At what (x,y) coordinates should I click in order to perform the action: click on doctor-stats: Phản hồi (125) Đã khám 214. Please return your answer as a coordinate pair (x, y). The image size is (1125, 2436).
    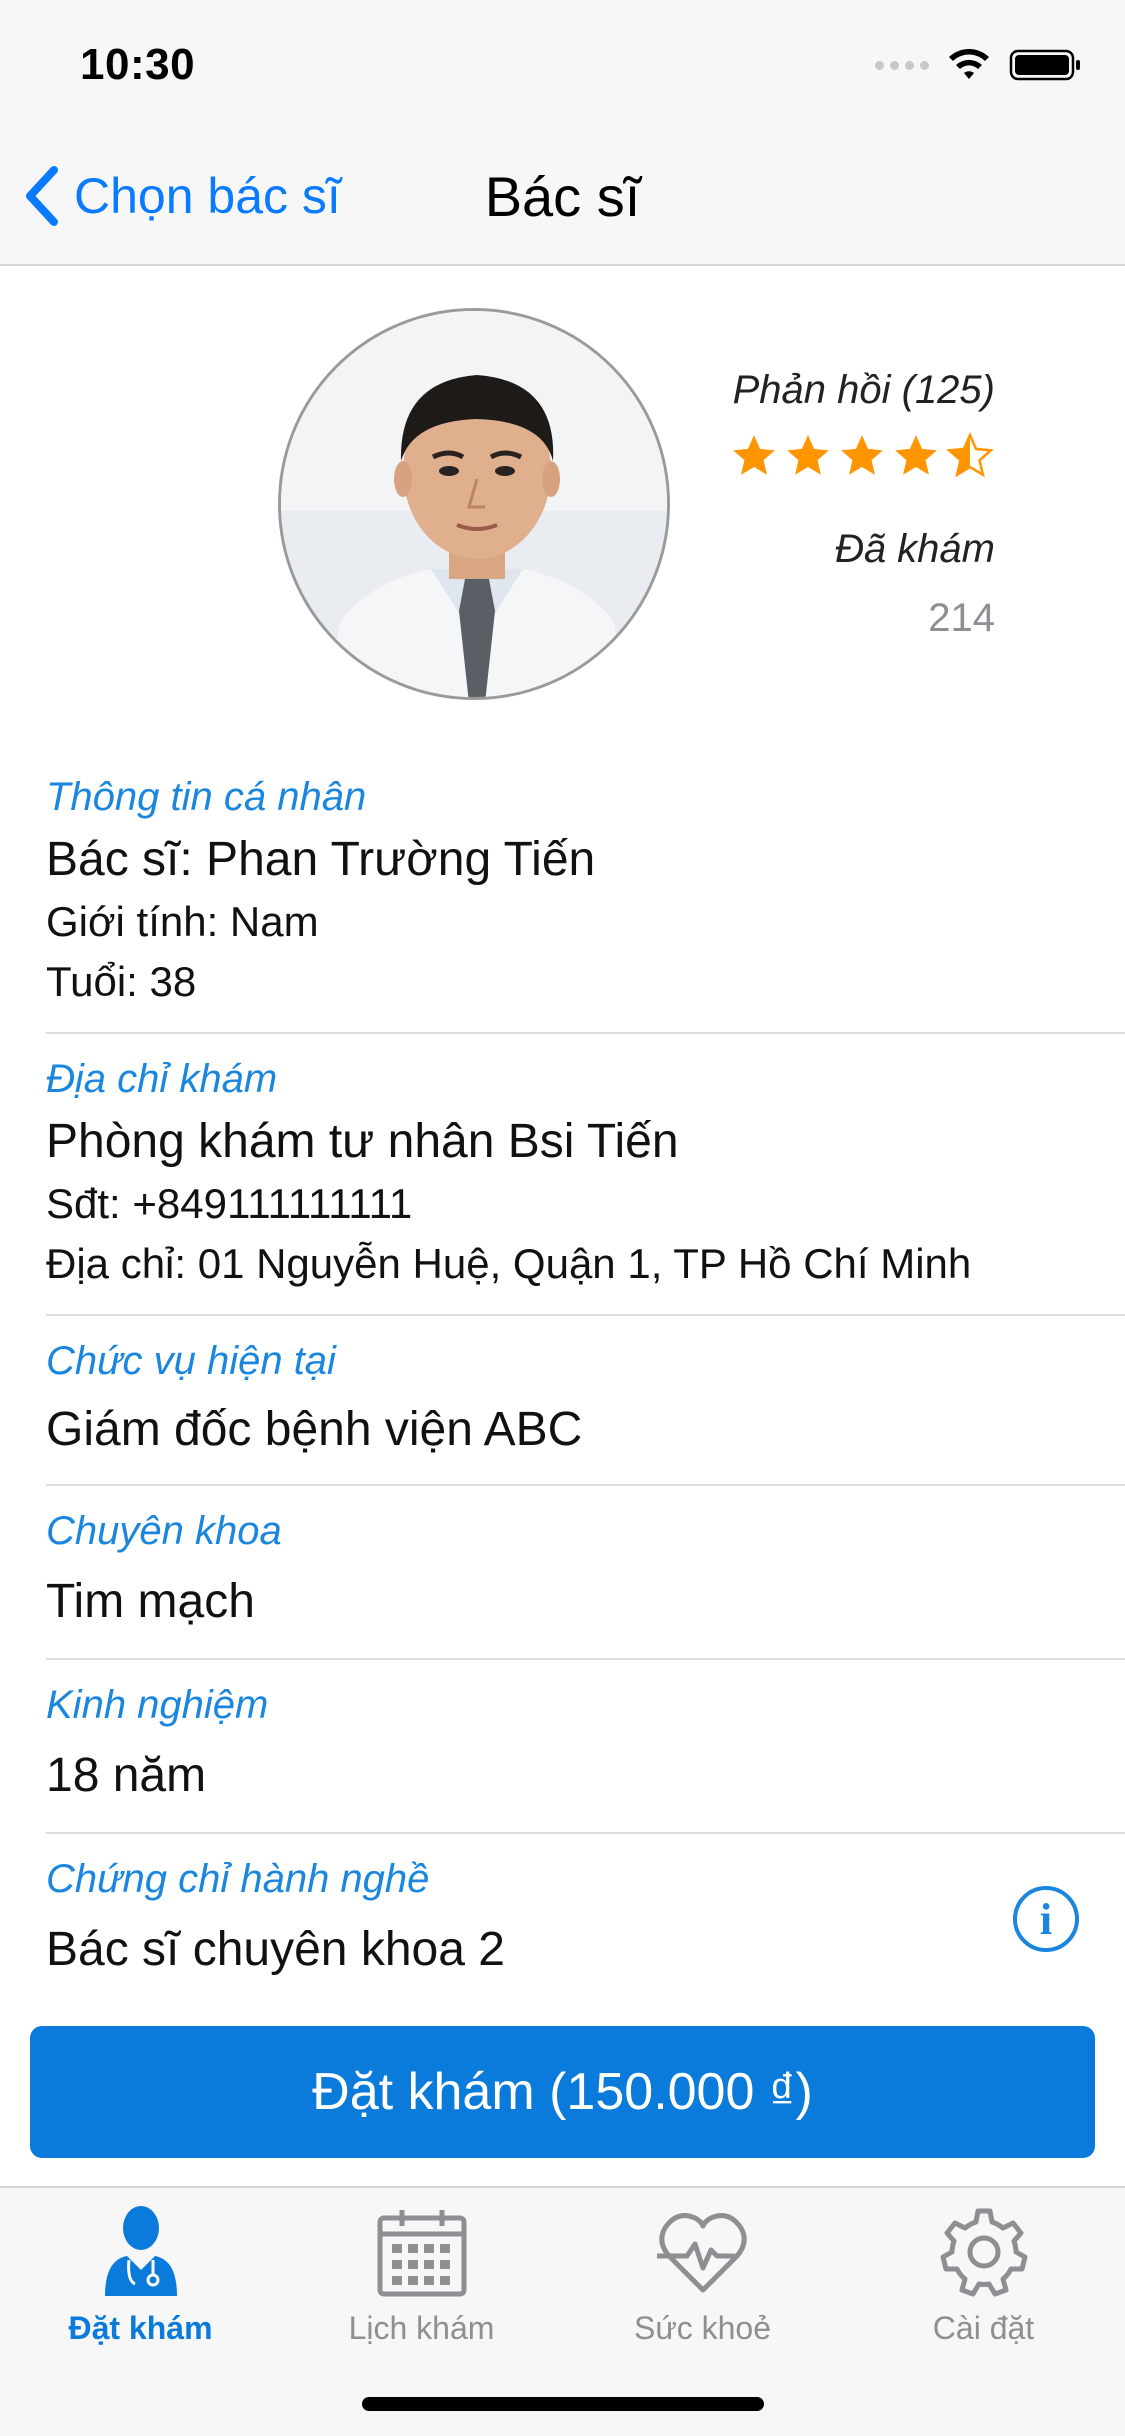
    Looking at the image, I should click on (862, 504).